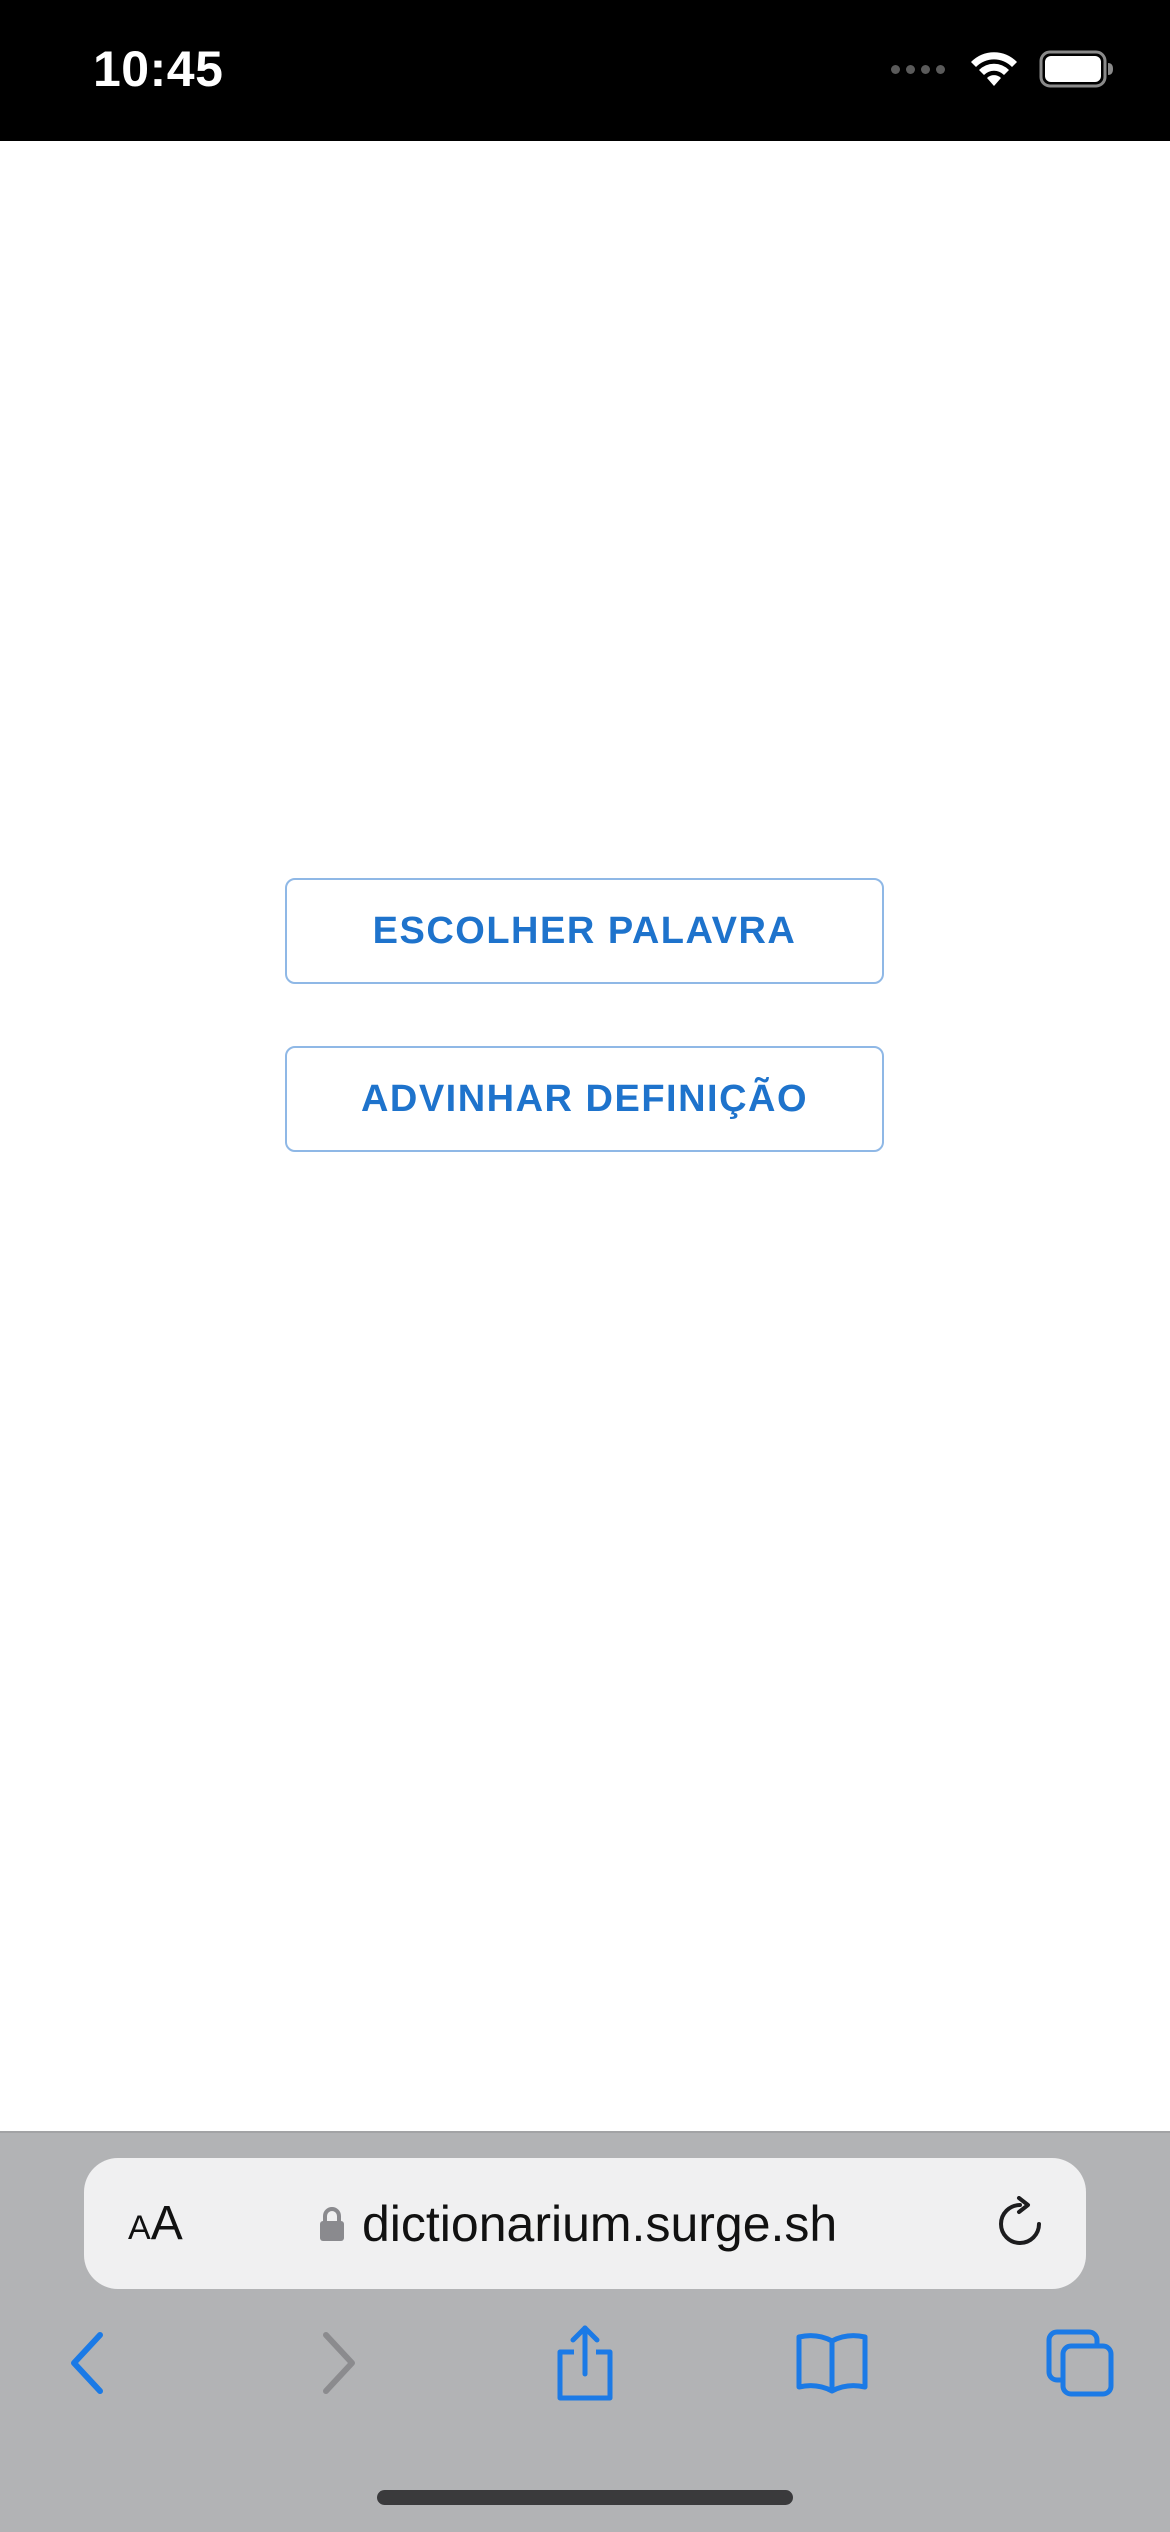 This screenshot has height=2532, width=1170. Describe the element at coordinates (994, 69) in the screenshot. I see `wifi-icon` at that location.